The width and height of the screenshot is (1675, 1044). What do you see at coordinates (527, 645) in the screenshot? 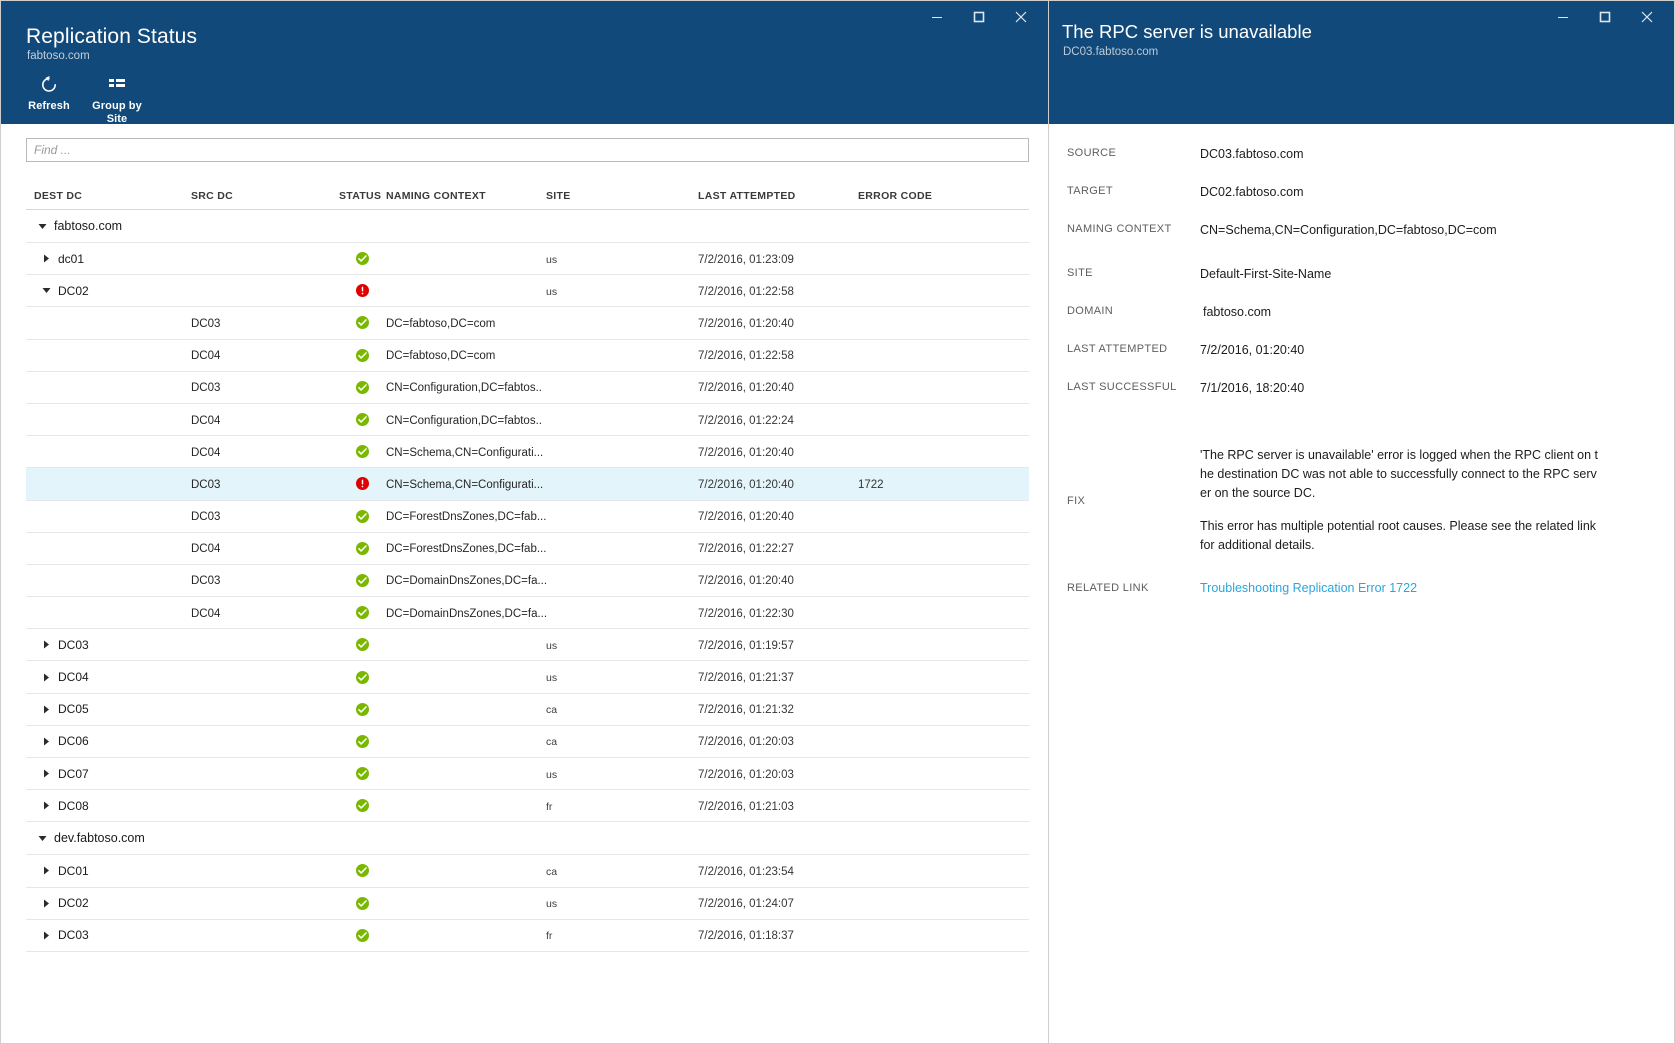
I see `table-row: DC03 us 7/2/2016, 01:19:57` at bounding box center [527, 645].